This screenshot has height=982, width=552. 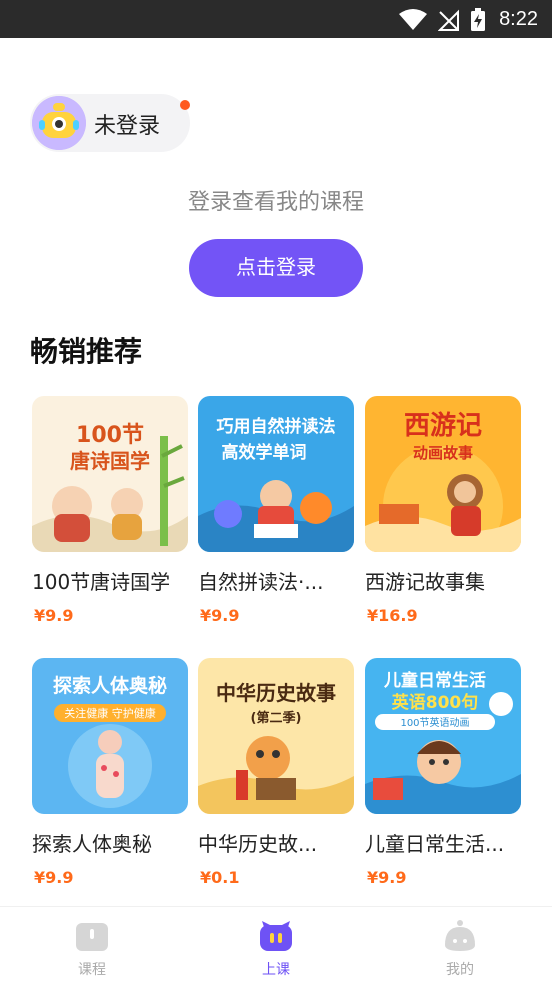 What do you see at coordinates (276, 693) in the screenshot?
I see `cover-line: 中华历史故事` at bounding box center [276, 693].